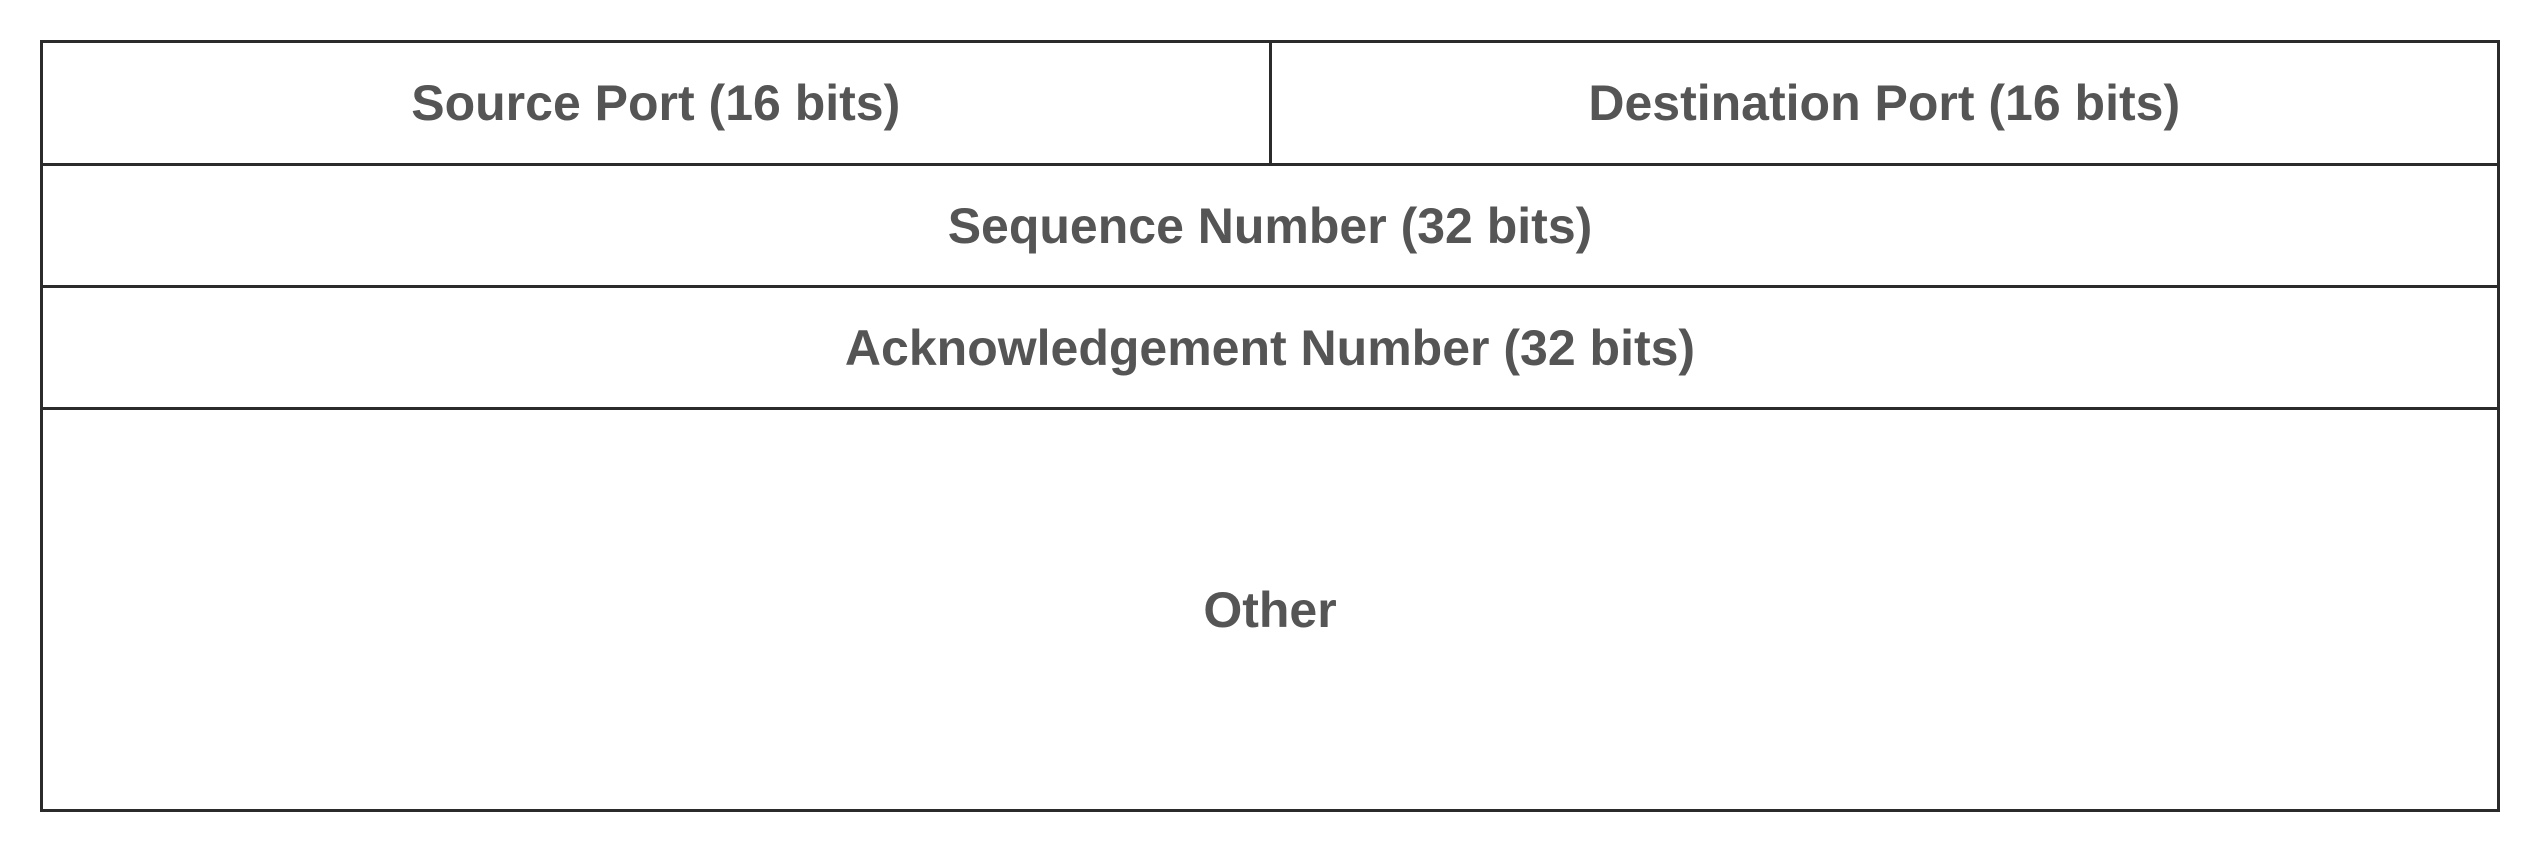 The width and height of the screenshot is (2540, 854). What do you see at coordinates (1884, 103) in the screenshot?
I see `destination-port-field: Destination Port (16 bits)` at bounding box center [1884, 103].